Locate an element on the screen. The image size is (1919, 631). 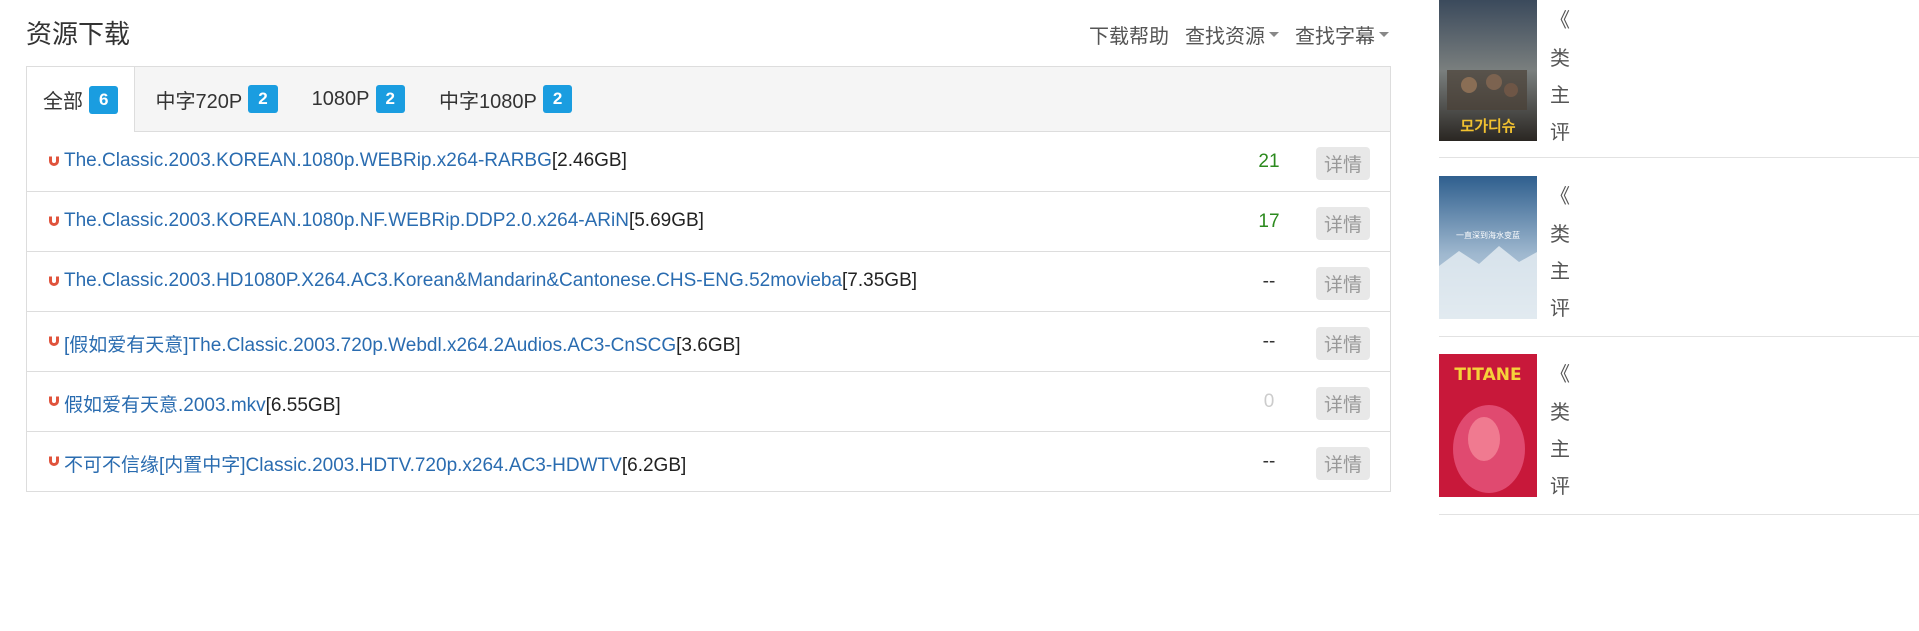
tab-label: 全部 is located at coordinates (63, 102).